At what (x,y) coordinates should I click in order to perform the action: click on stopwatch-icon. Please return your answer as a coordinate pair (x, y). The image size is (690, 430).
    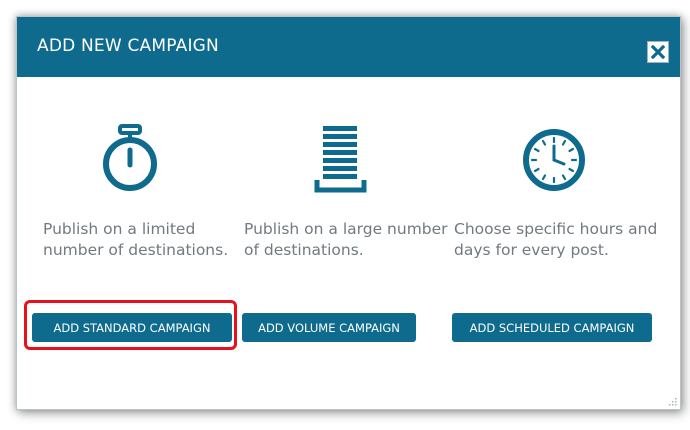
    Looking at the image, I should click on (133, 162).